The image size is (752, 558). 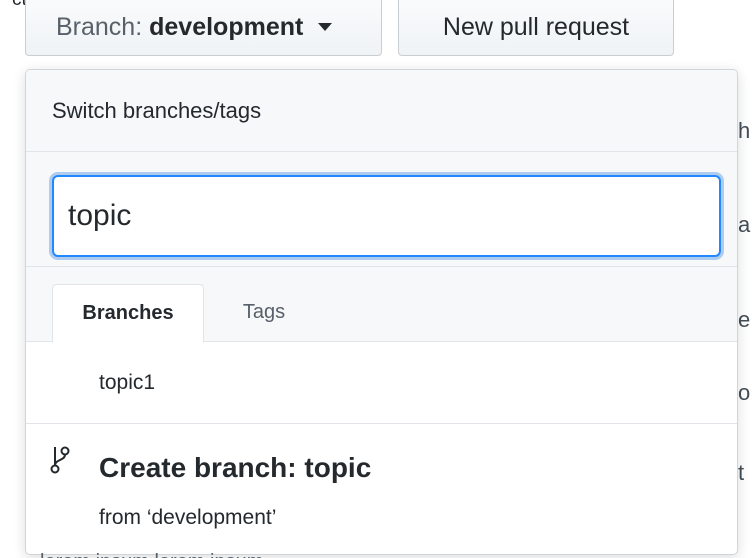 I want to click on tabs-bar: Branches Tags, so click(x=381, y=305).